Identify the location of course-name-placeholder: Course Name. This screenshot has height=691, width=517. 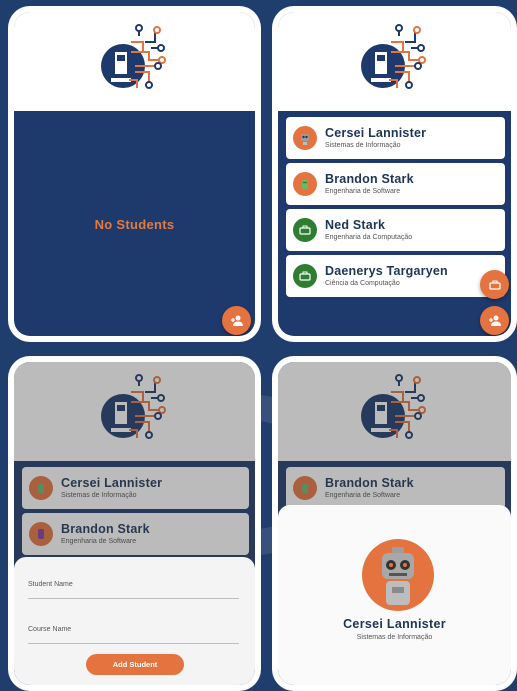
(50, 629).